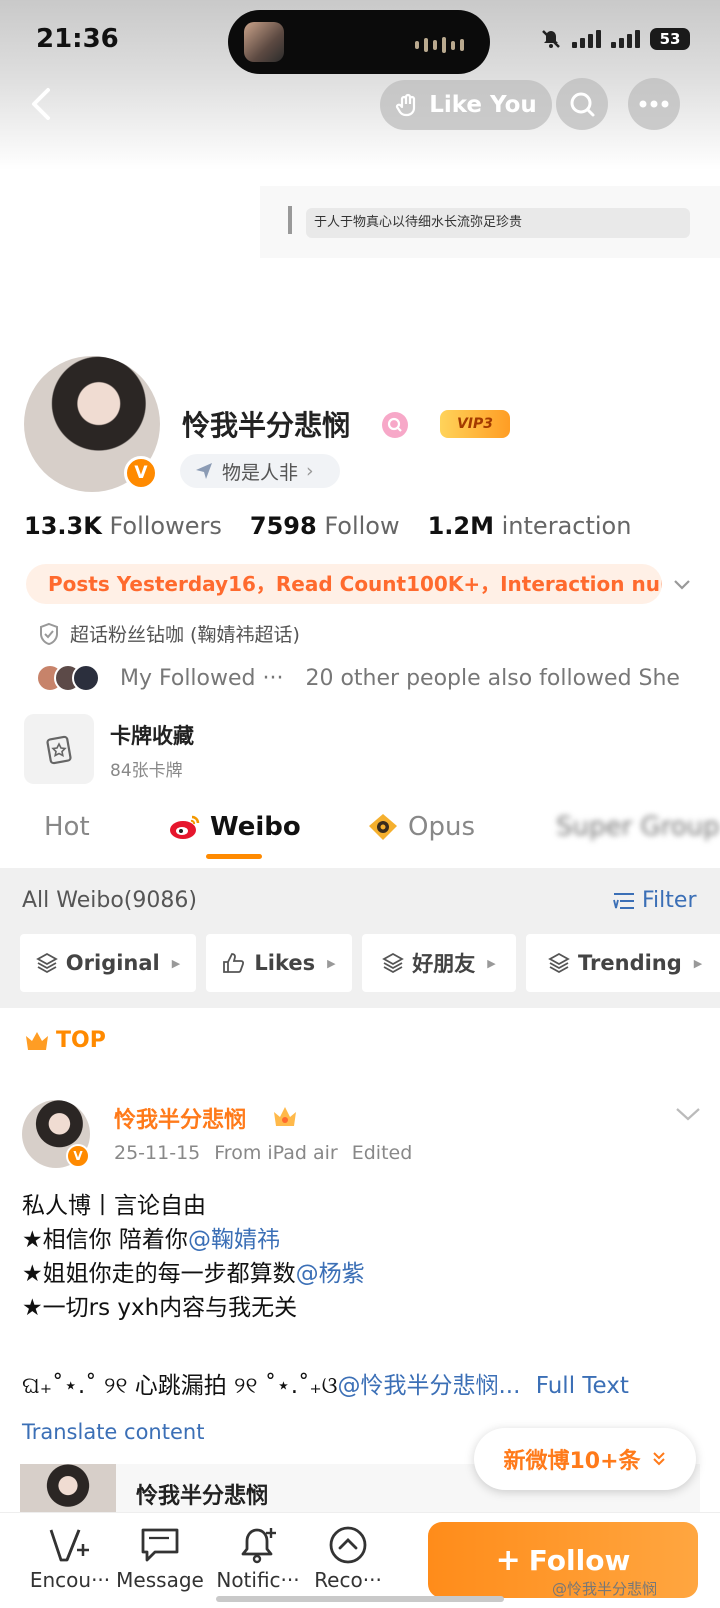  Describe the element at coordinates (638, 827) in the screenshot. I see `tab-super-group: Super Group` at that location.